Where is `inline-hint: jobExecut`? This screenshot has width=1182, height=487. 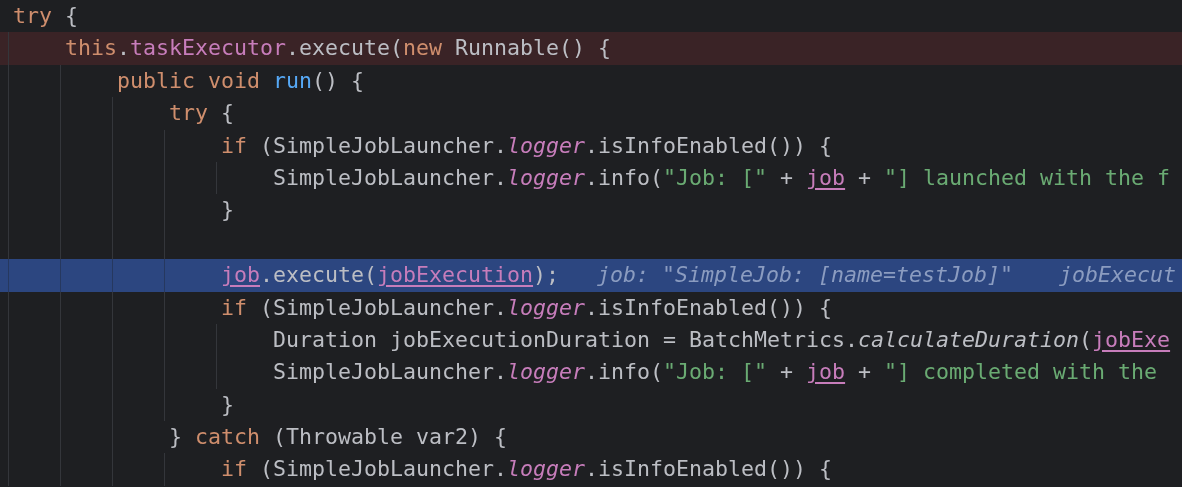
inline-hint: jobExecut is located at coordinates (1118, 275).